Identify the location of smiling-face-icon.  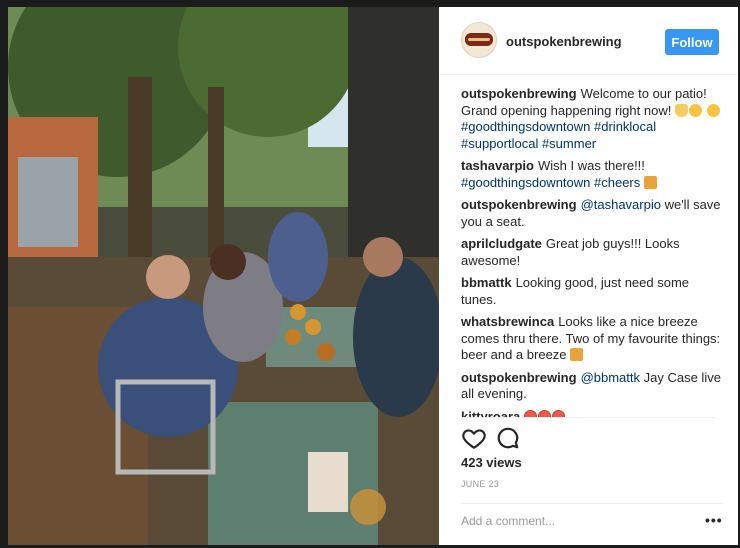
(713, 110).